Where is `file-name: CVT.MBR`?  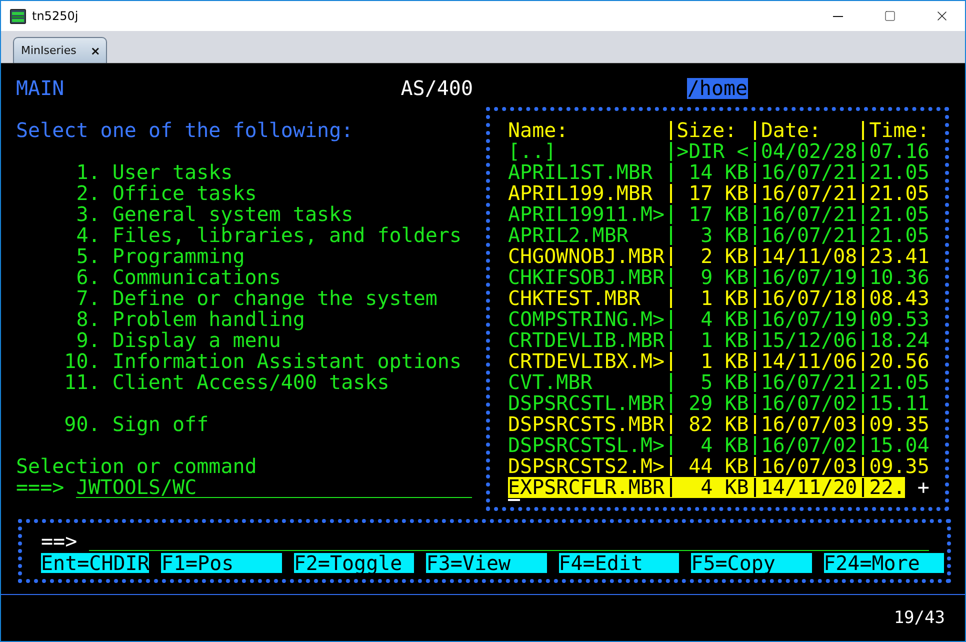
file-name: CVT.MBR is located at coordinates (551, 382).